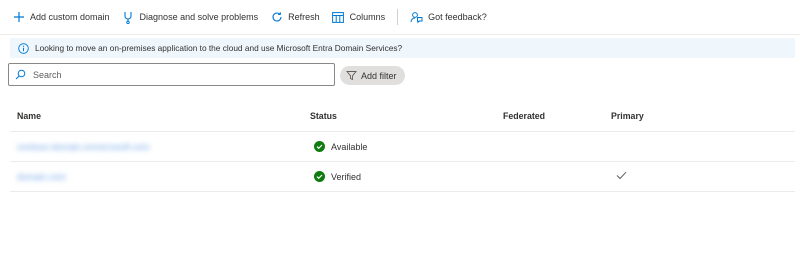 This screenshot has width=800, height=278. Describe the element at coordinates (157, 115) in the screenshot. I see `column-header-name: Name` at that location.